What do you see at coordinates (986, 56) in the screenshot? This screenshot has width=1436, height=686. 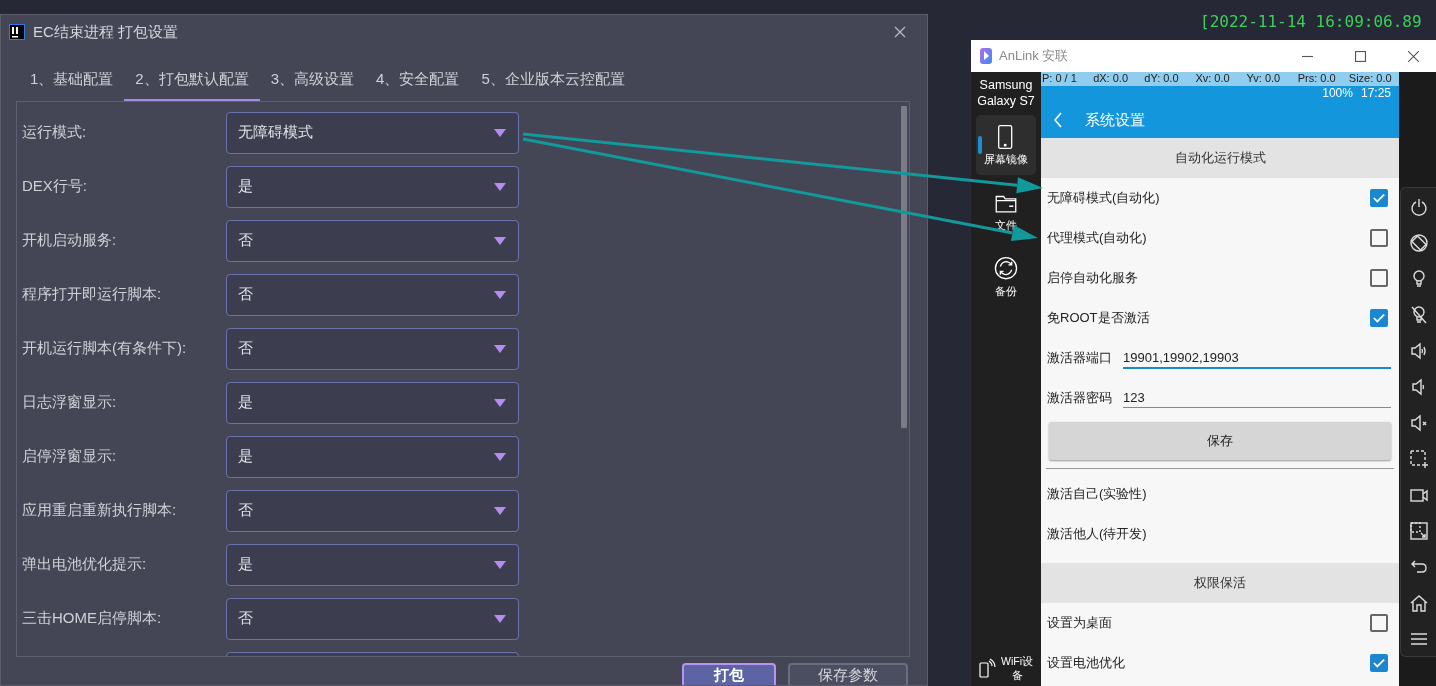 I see `app-logo-icon` at bounding box center [986, 56].